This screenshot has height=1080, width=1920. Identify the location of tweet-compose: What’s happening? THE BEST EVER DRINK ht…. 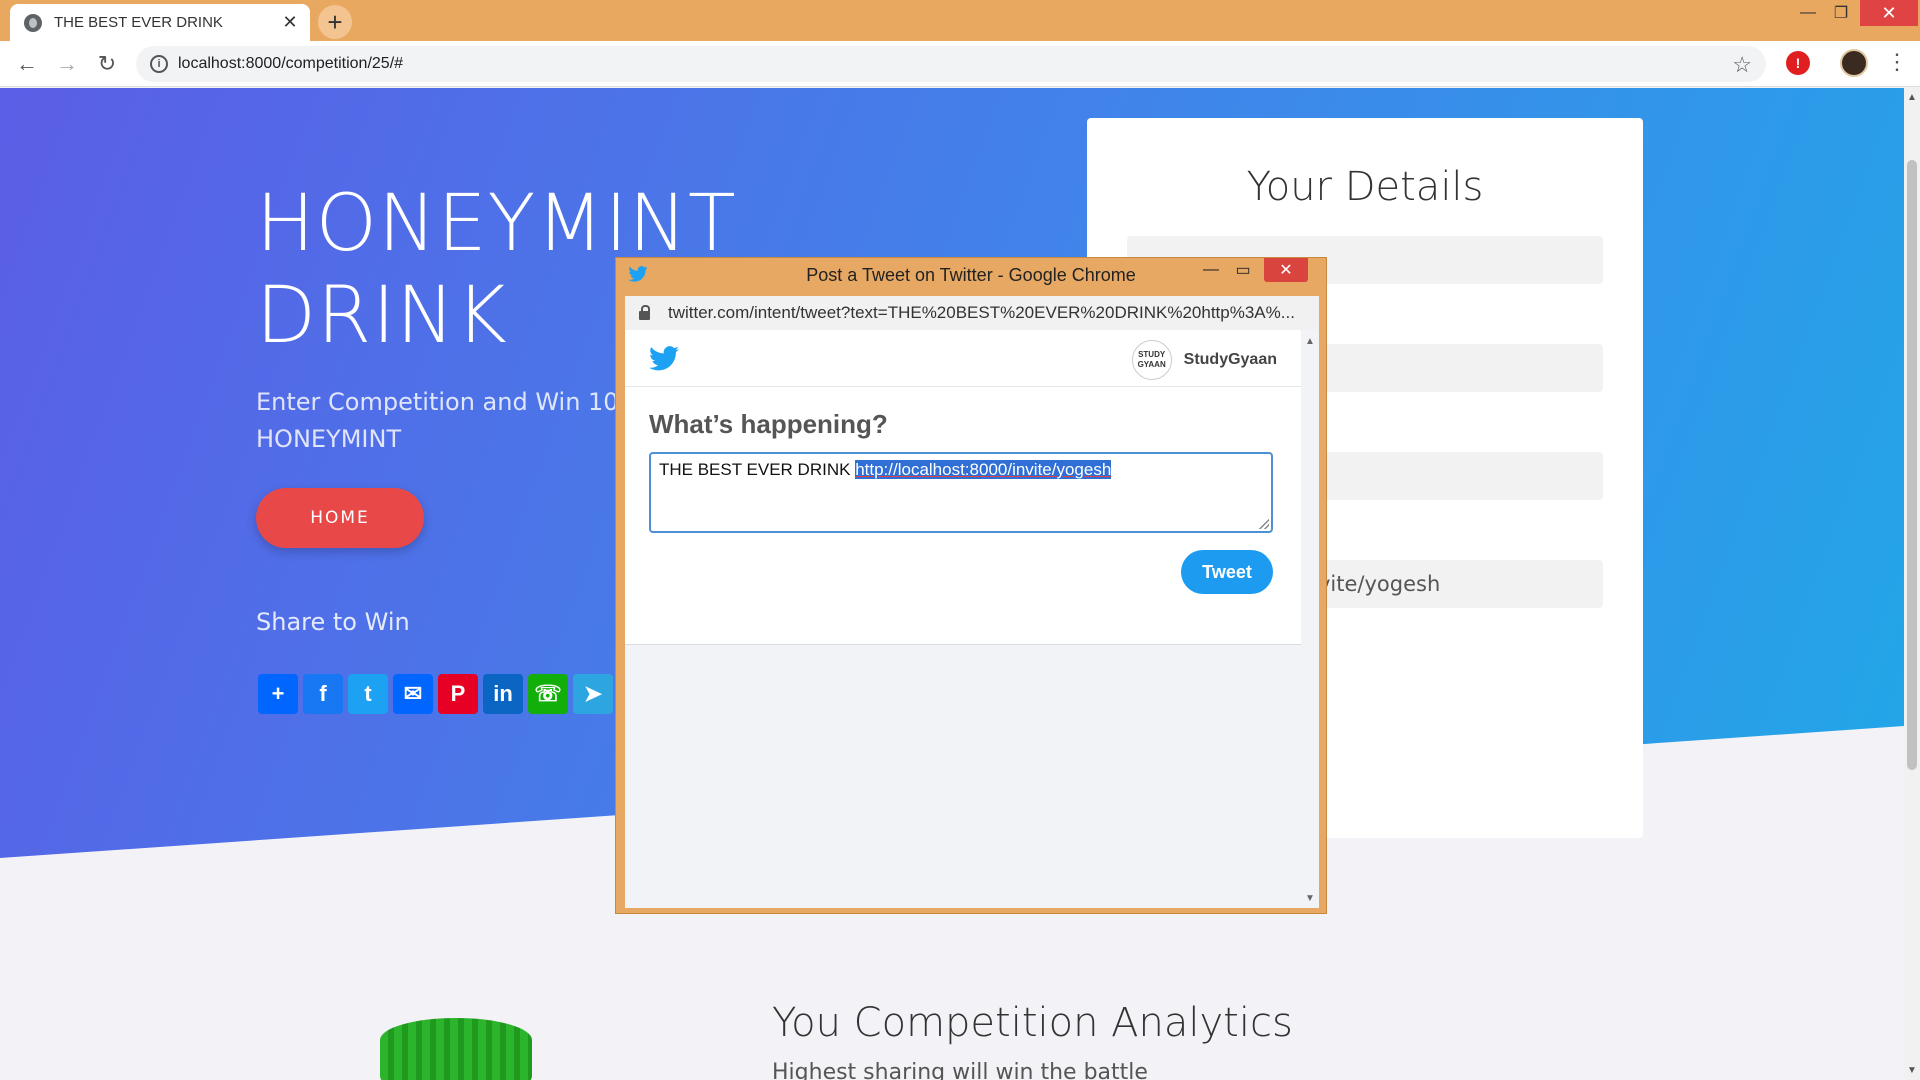
(963, 516).